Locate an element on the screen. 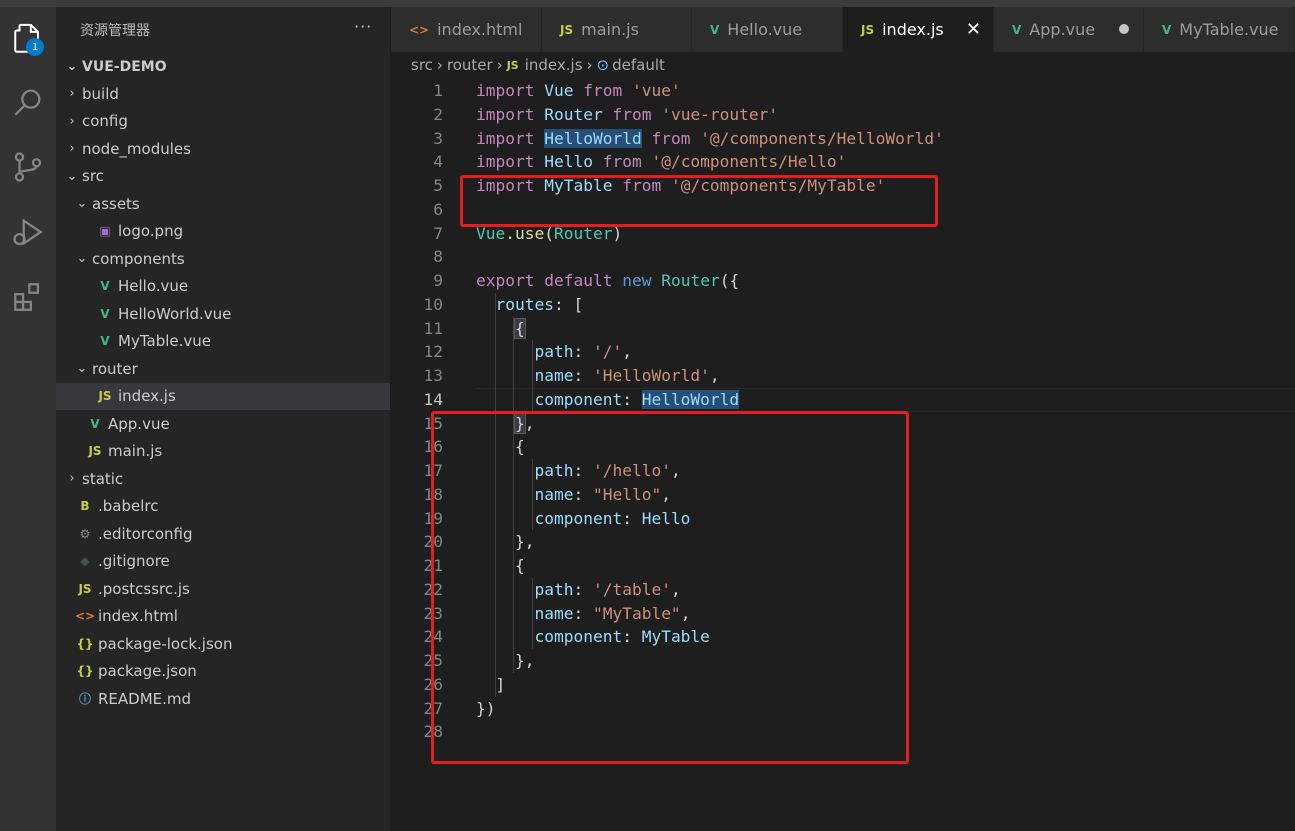 Image resolution: width=1295 pixels, height=831 pixels. tree-item-helloworld-vue: V HelloWorld.vue is located at coordinates (223, 313).